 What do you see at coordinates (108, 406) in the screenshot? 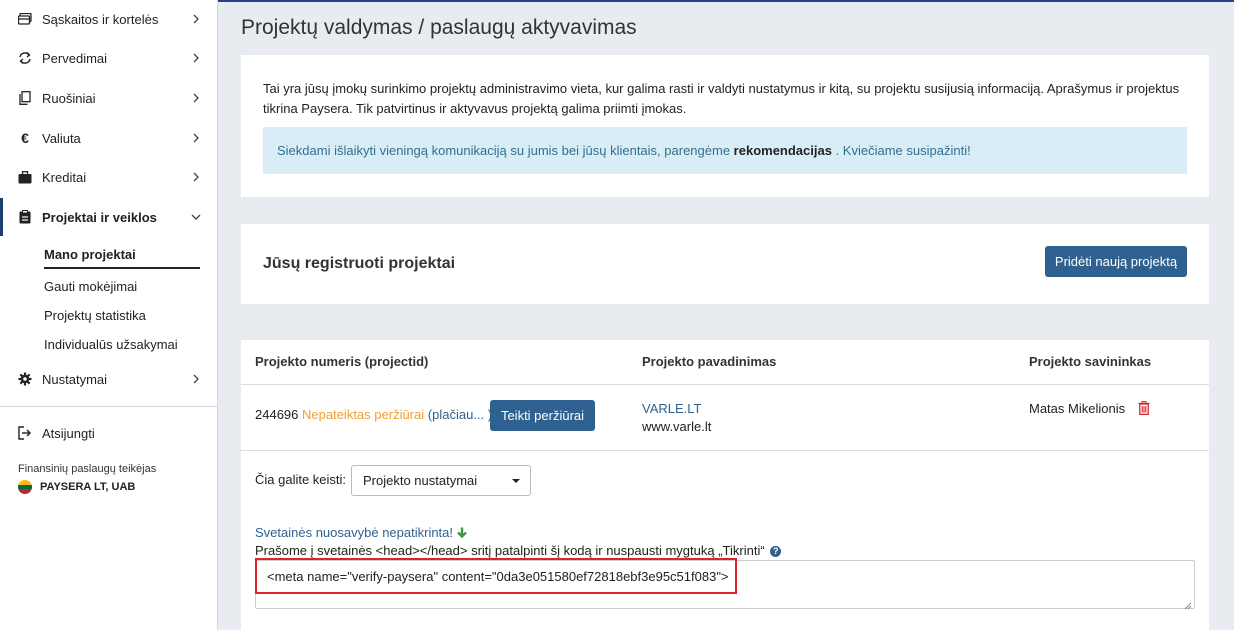
I see `sidebar-divider` at bounding box center [108, 406].